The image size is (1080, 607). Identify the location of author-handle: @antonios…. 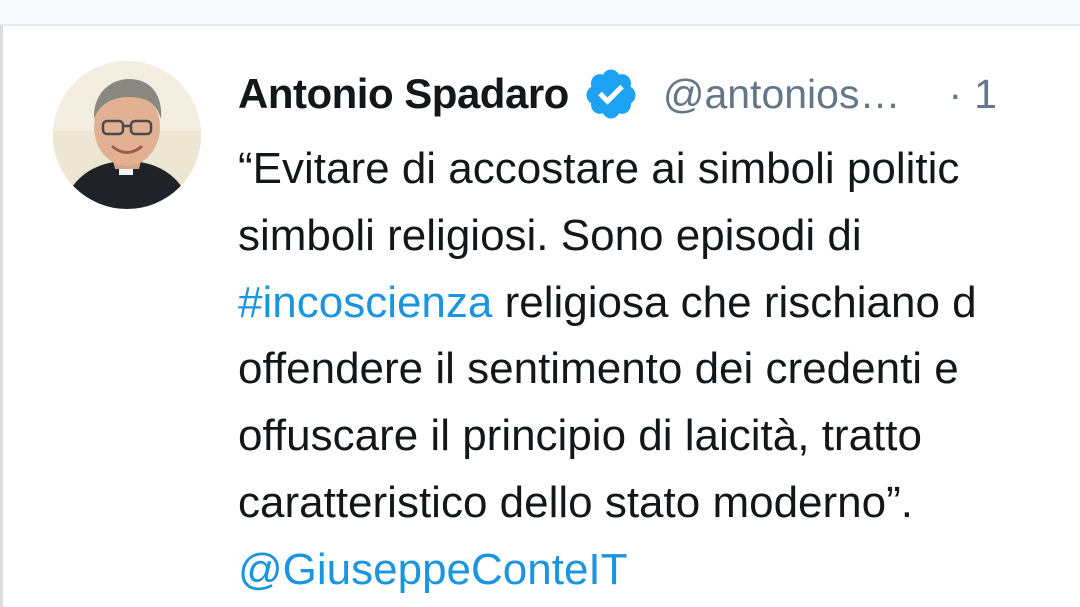
(782, 94).